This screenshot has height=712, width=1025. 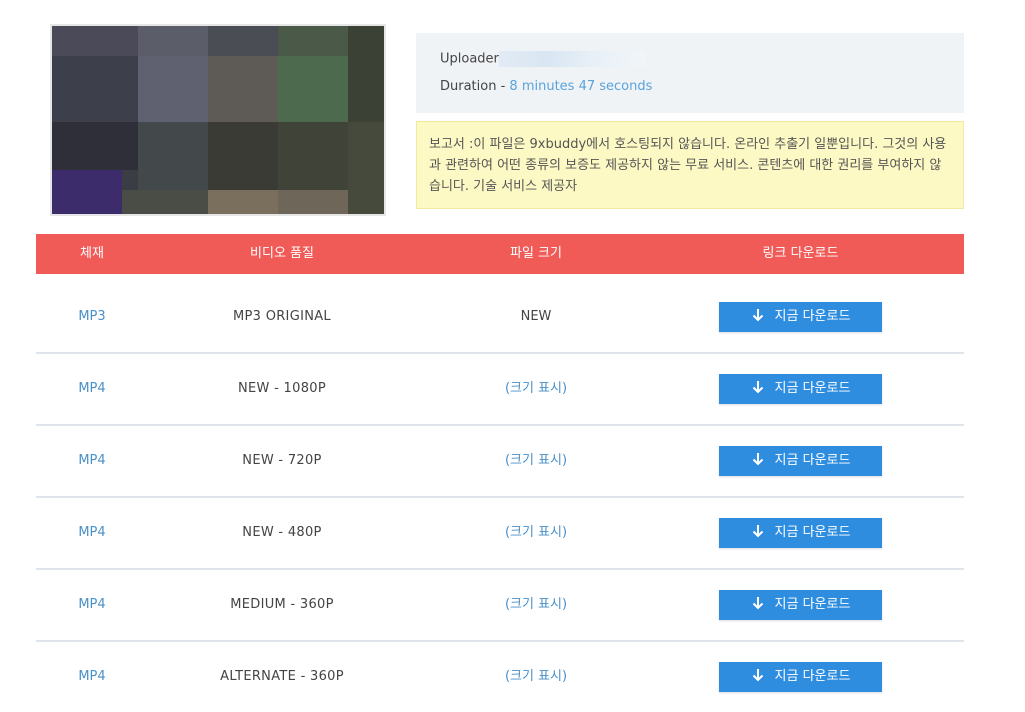 What do you see at coordinates (581, 86) in the screenshot?
I see `duration-value: 8 minutes 47 seconds` at bounding box center [581, 86].